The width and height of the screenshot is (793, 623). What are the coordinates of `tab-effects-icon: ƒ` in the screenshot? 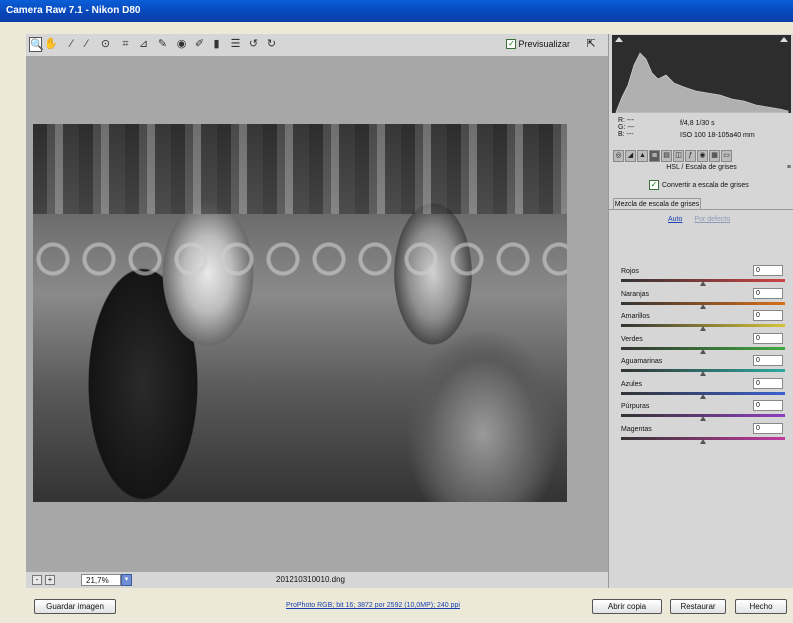 It's located at (690, 156).